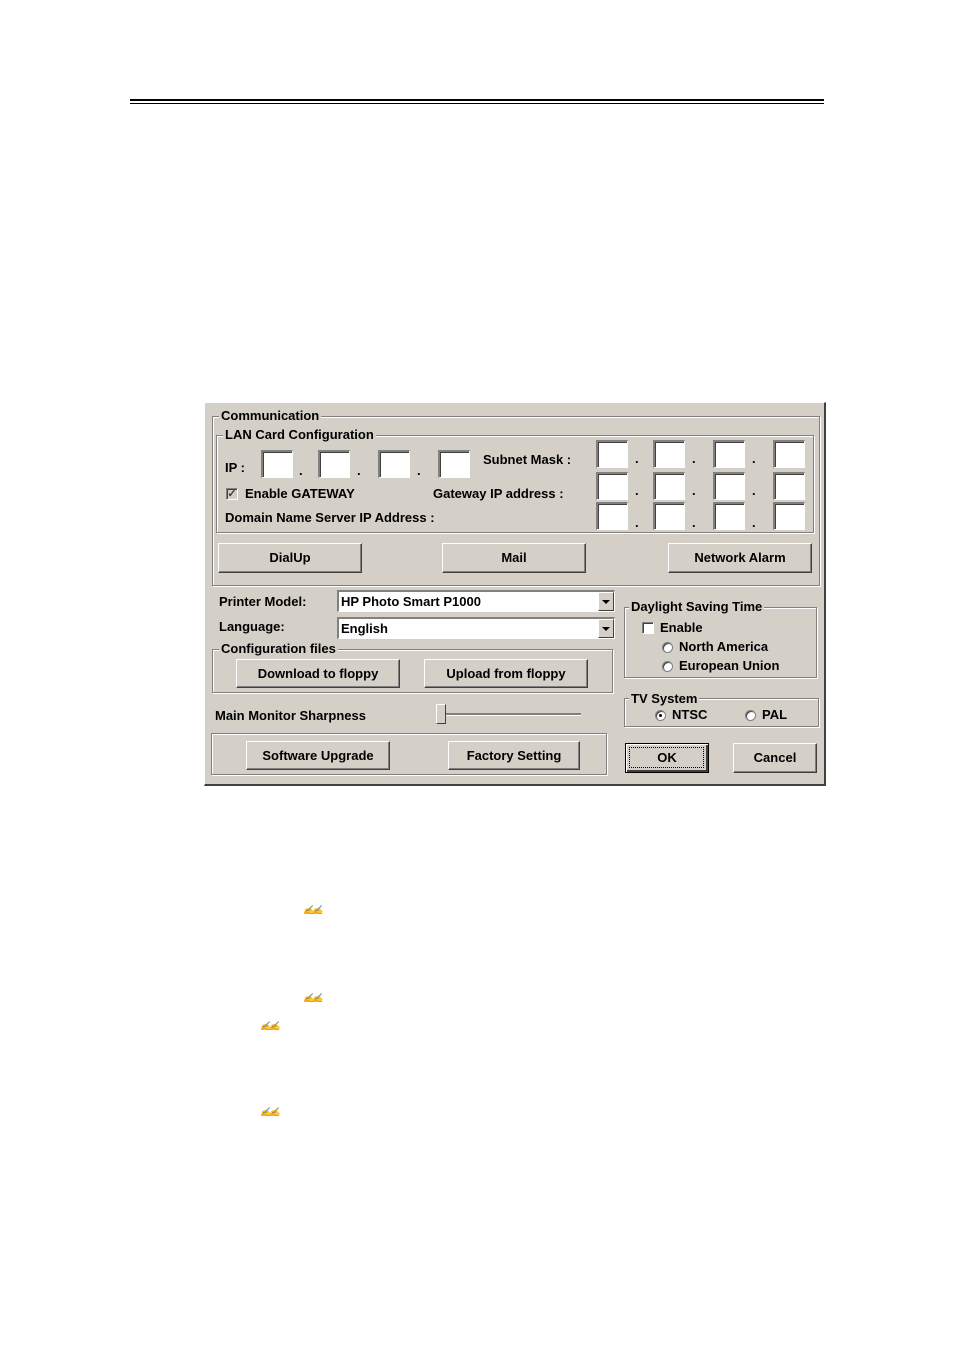  What do you see at coordinates (290, 715) in the screenshot?
I see `sharpness-label: Main Monitor Sharpness` at bounding box center [290, 715].